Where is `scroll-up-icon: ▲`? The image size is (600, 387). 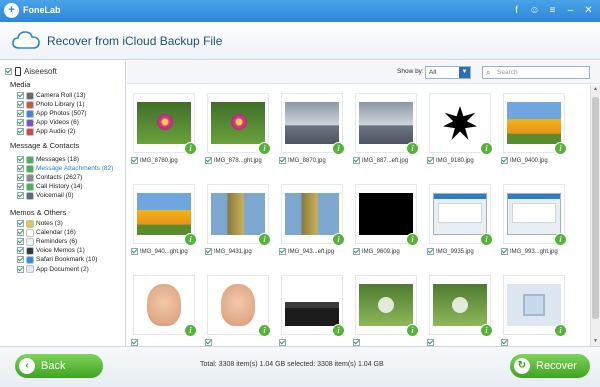
scroll-up-icon: ▲ is located at coordinates (595, 89).